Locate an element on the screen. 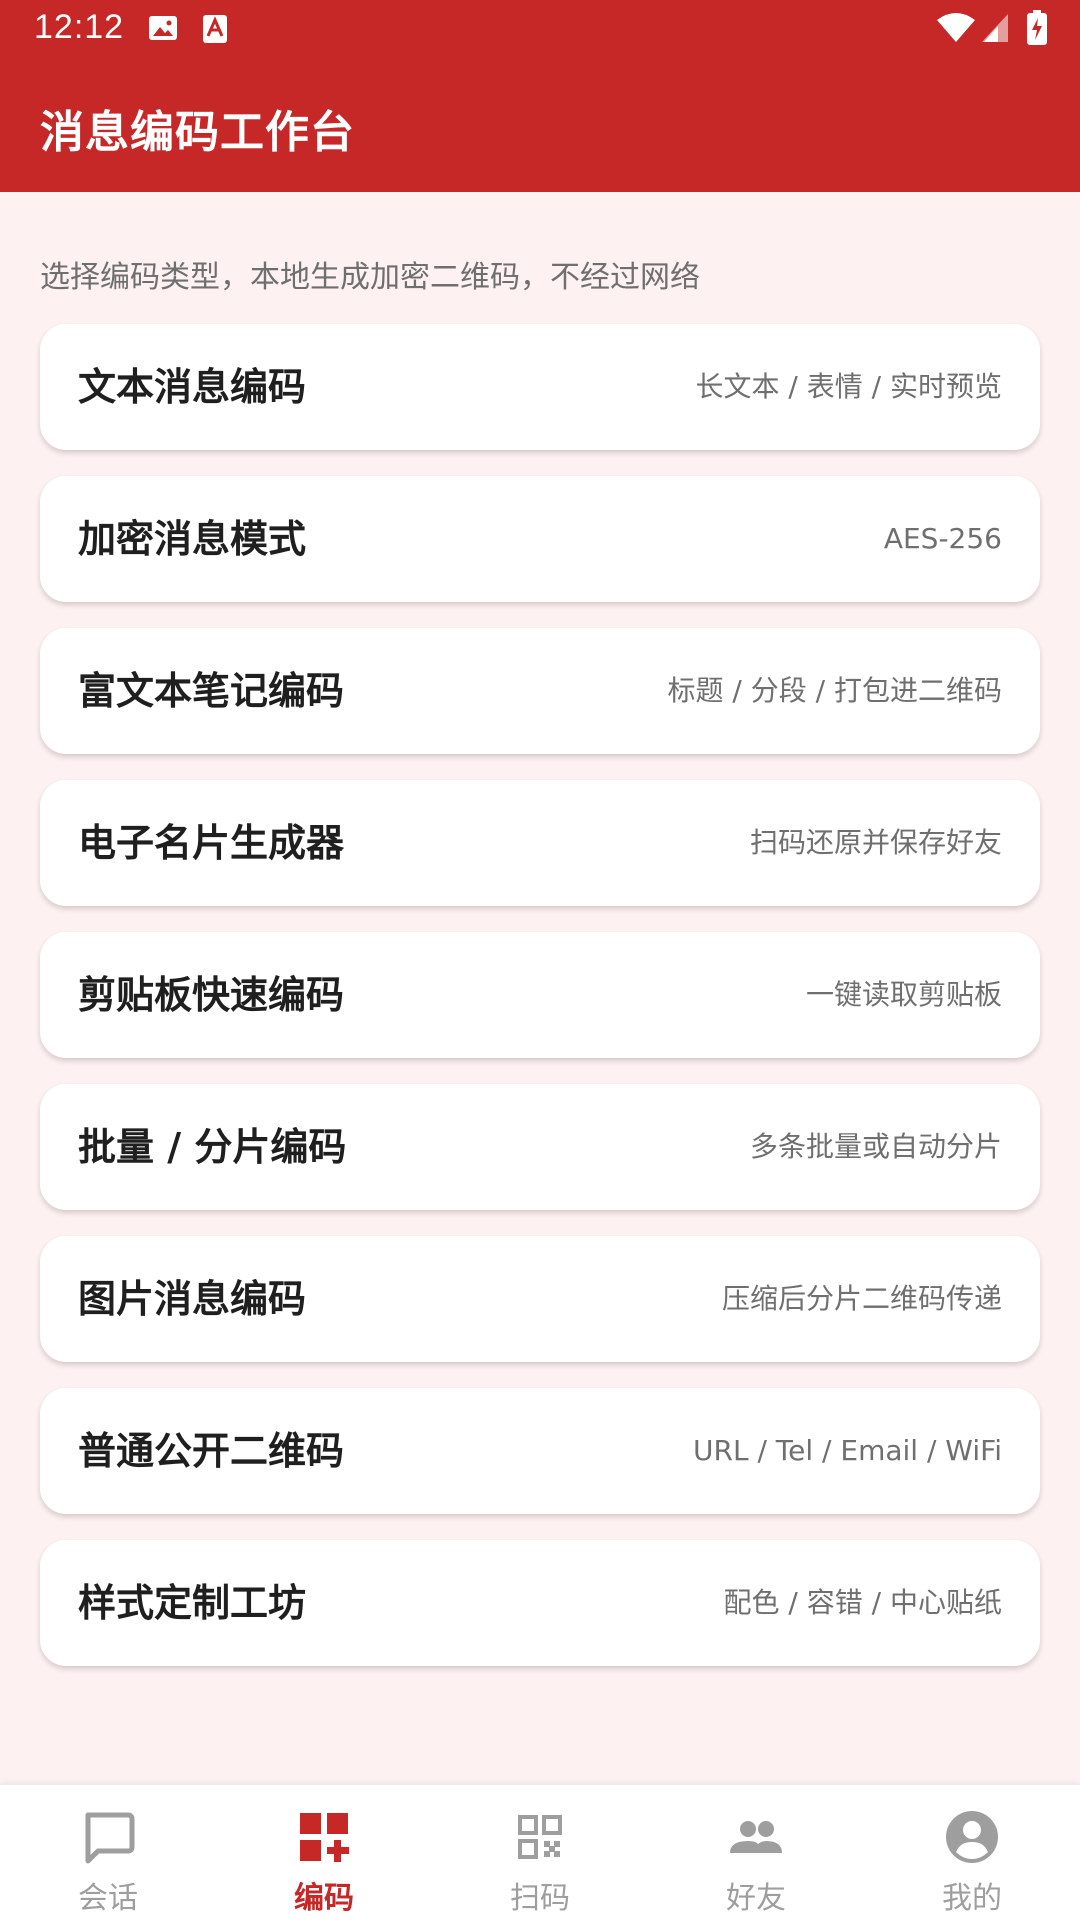 The image size is (1080, 1921). card-title: 文本消息编码 is located at coordinates (192, 387).